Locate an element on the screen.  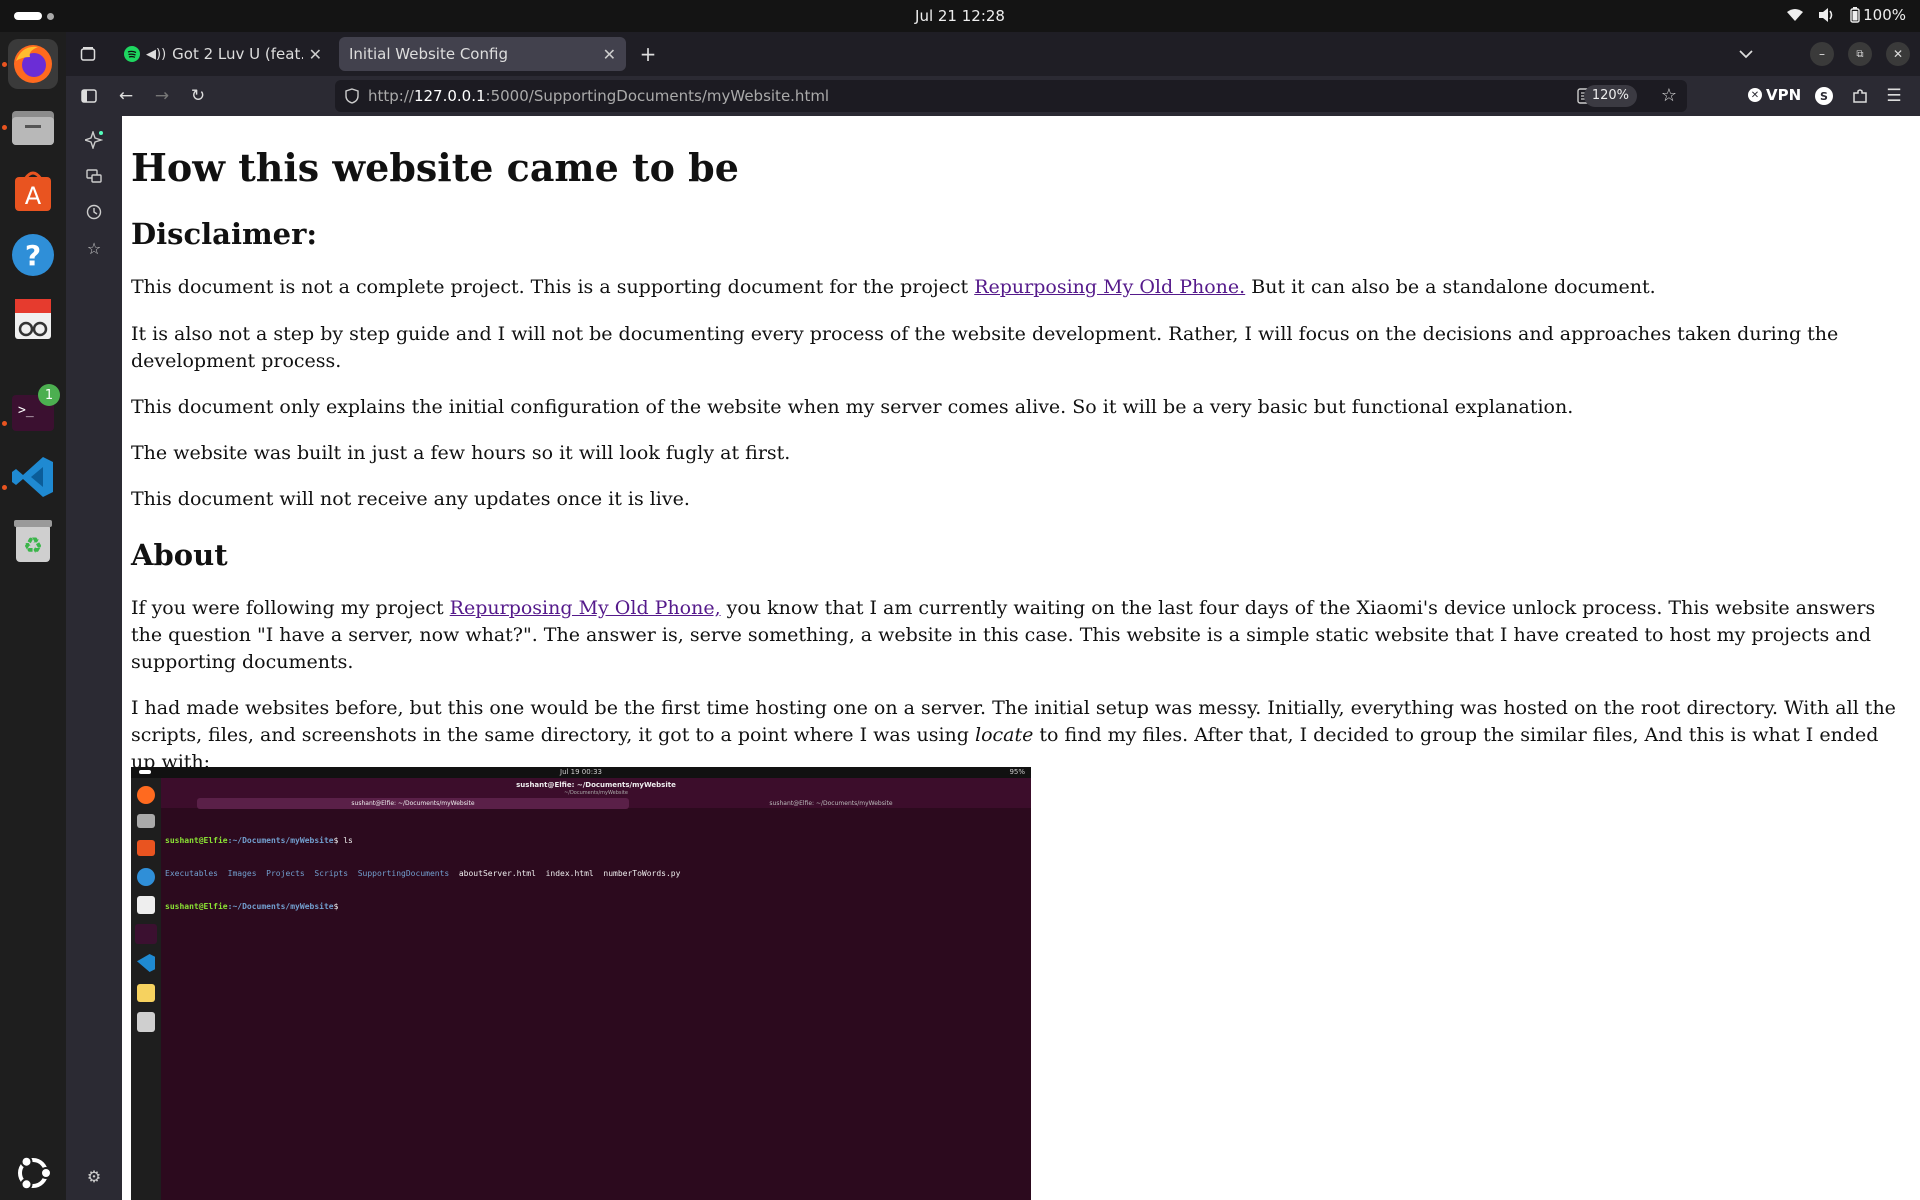
forward-button: → is located at coordinates (162, 96).